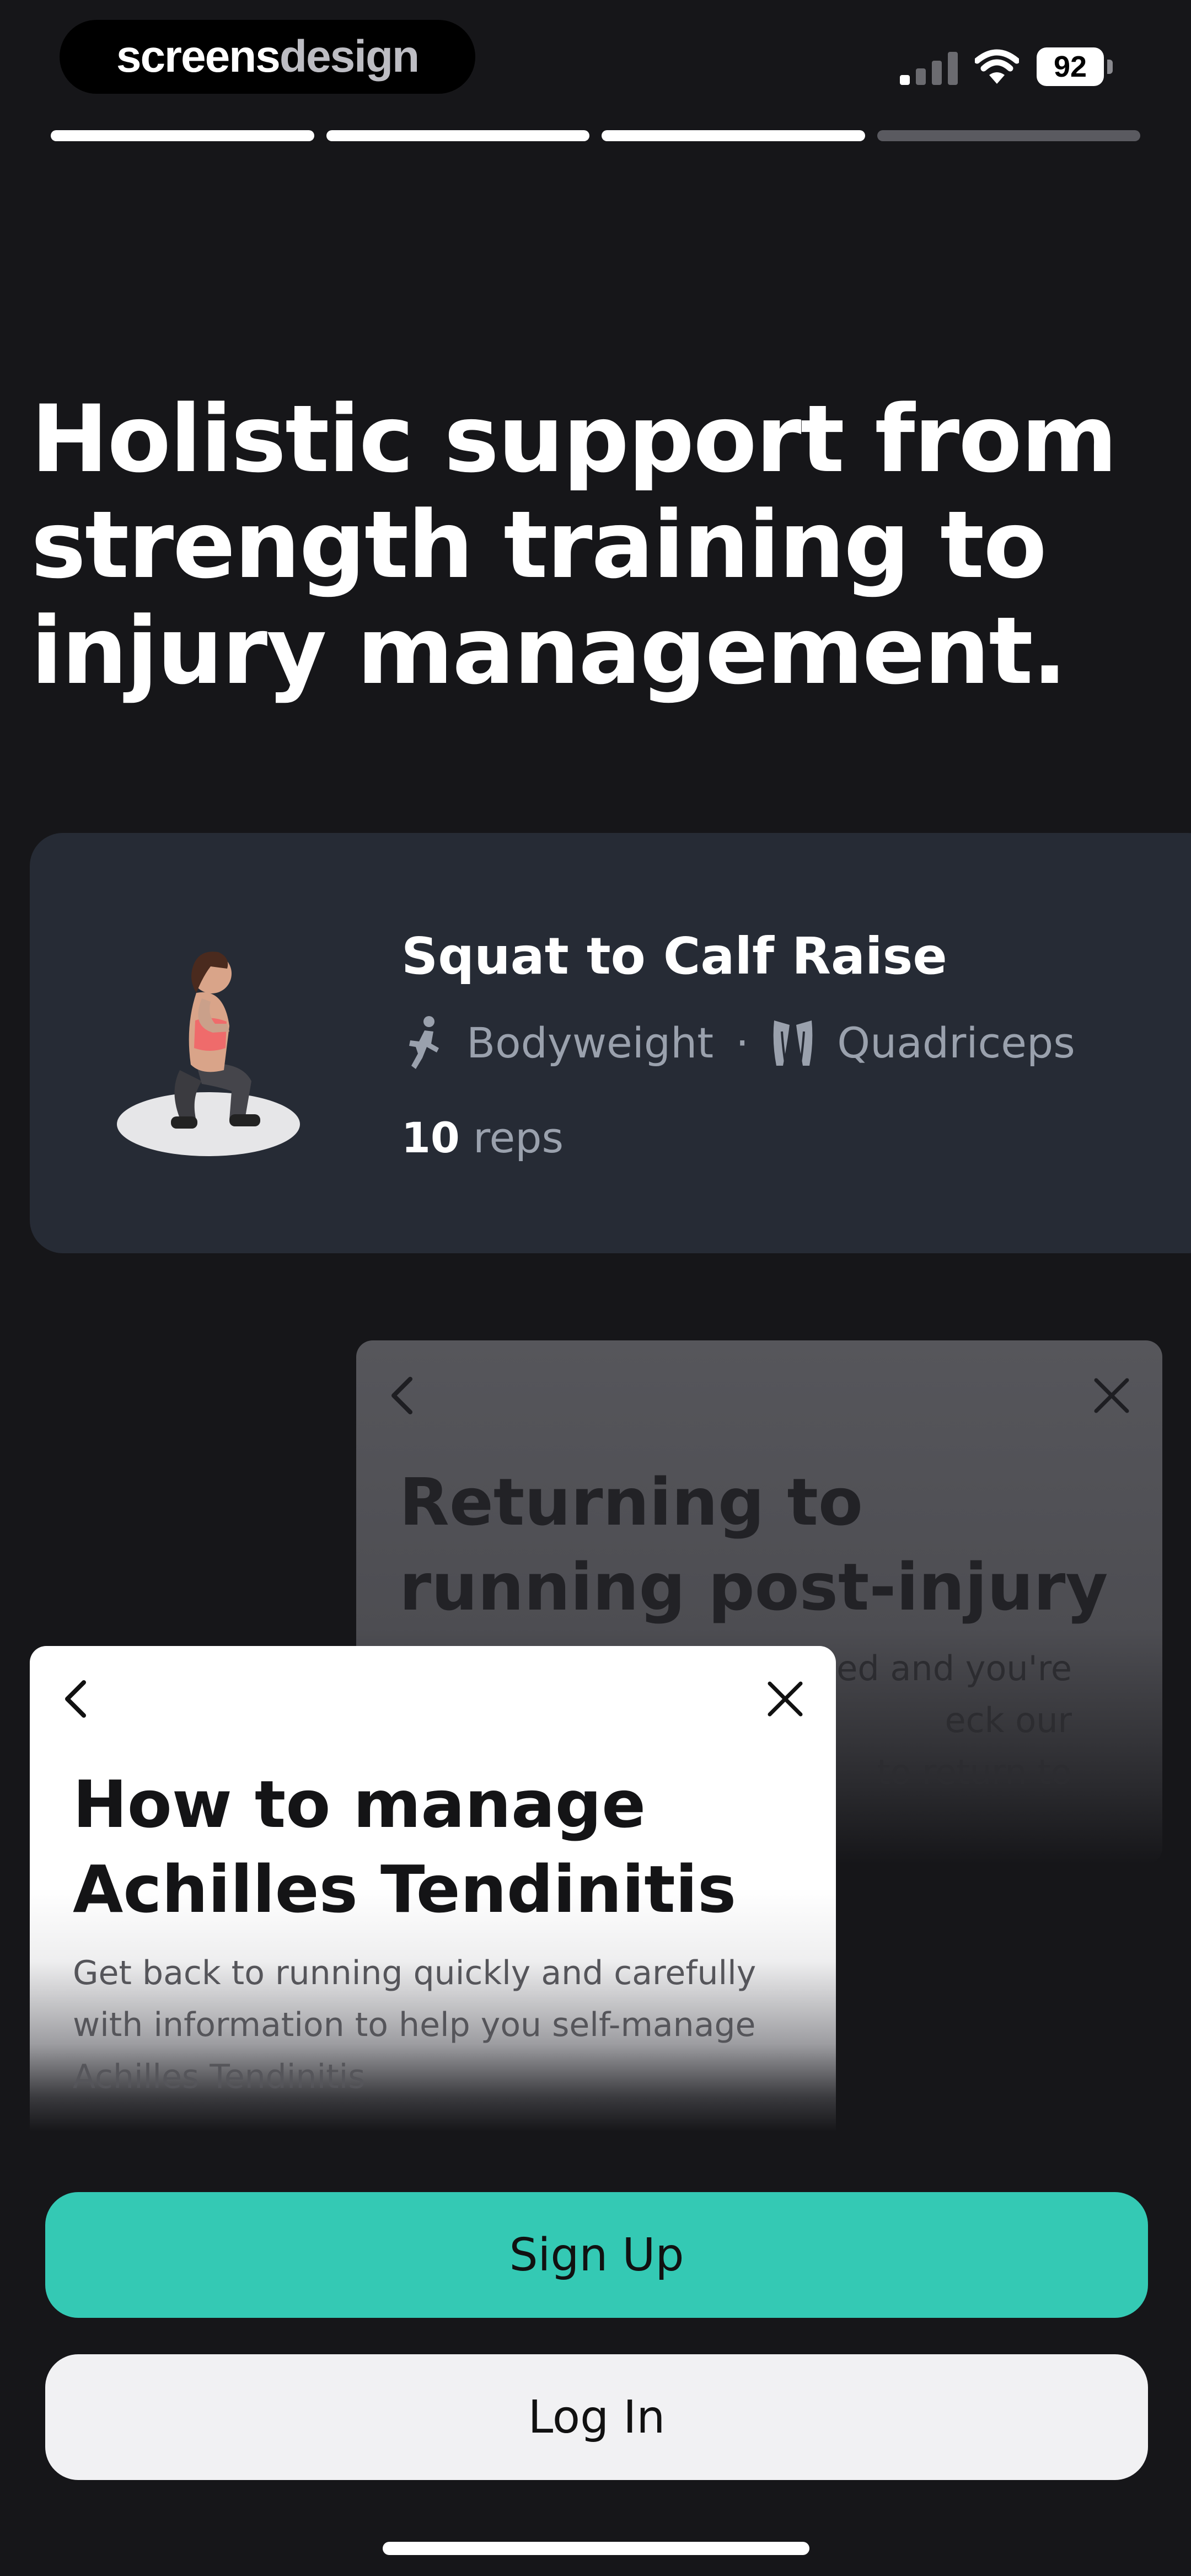 The width and height of the screenshot is (1191, 2576). What do you see at coordinates (430, 1137) in the screenshot?
I see `reps-count: 10` at bounding box center [430, 1137].